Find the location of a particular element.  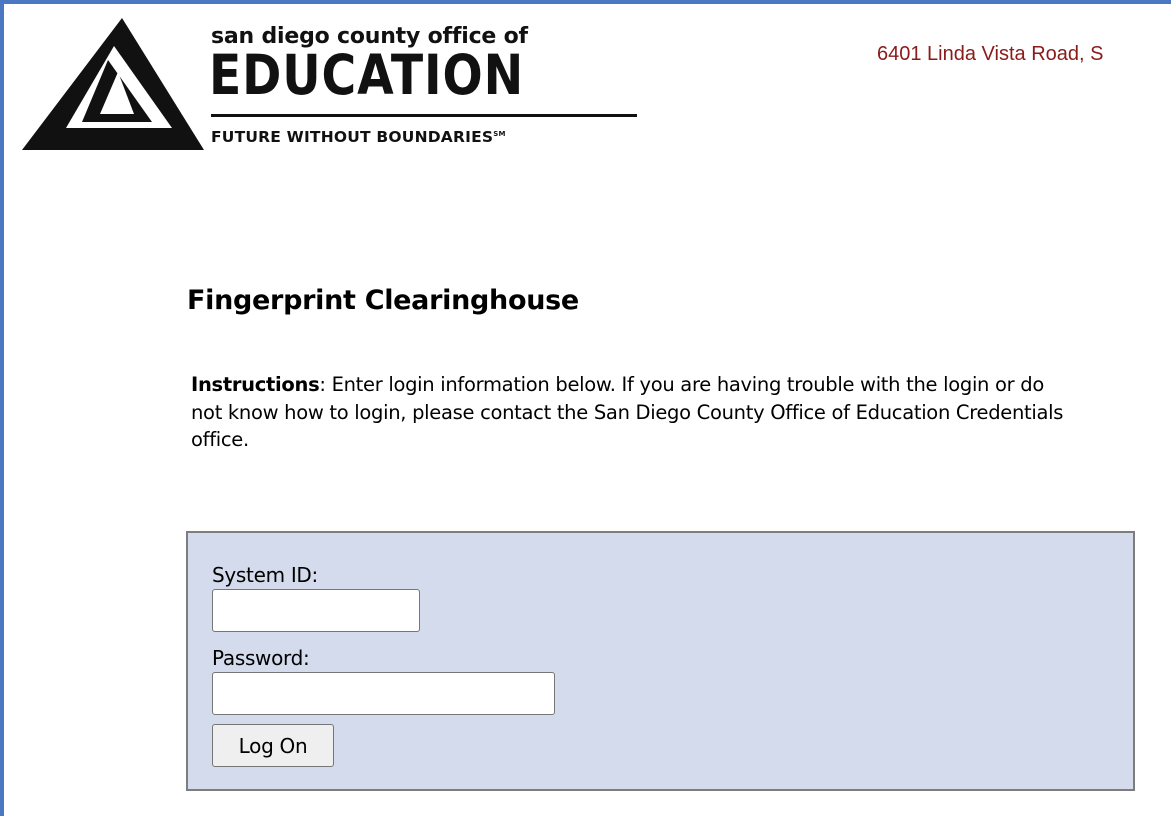

instructions-label: Instructions is located at coordinates (255, 384).